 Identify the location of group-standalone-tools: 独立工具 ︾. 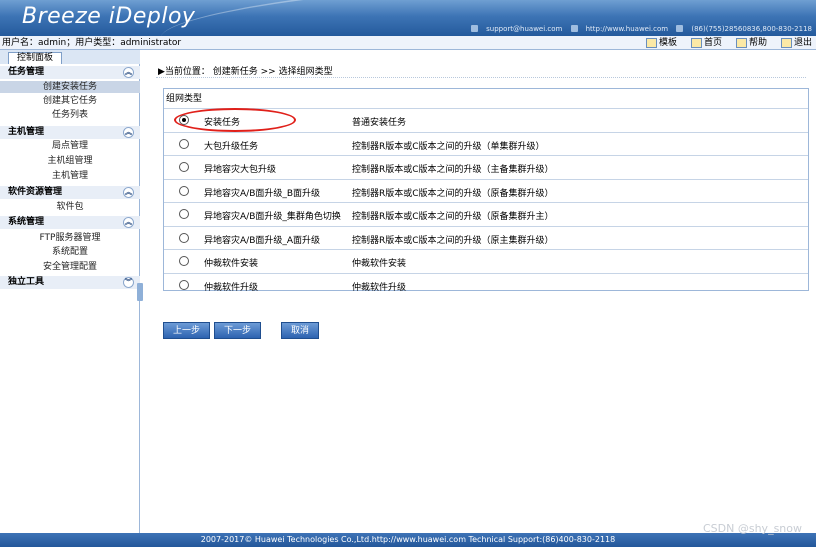
(70, 282).